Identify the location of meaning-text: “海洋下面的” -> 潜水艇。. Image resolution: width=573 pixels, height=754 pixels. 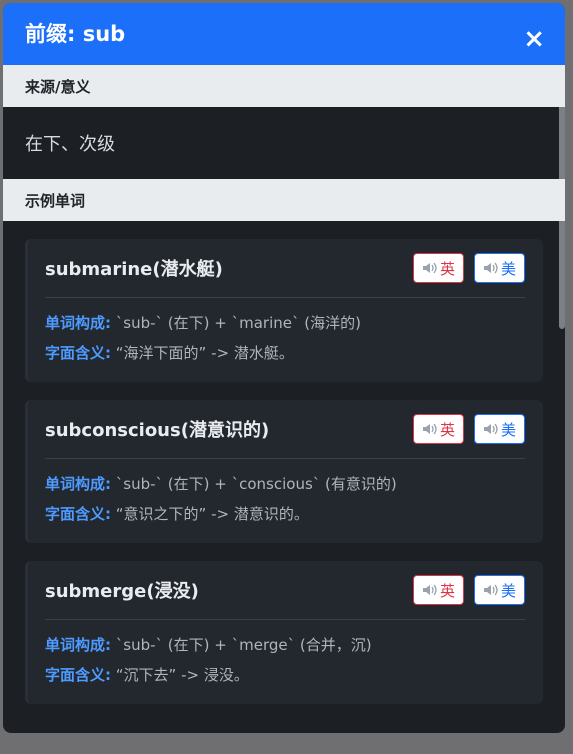
(204, 353).